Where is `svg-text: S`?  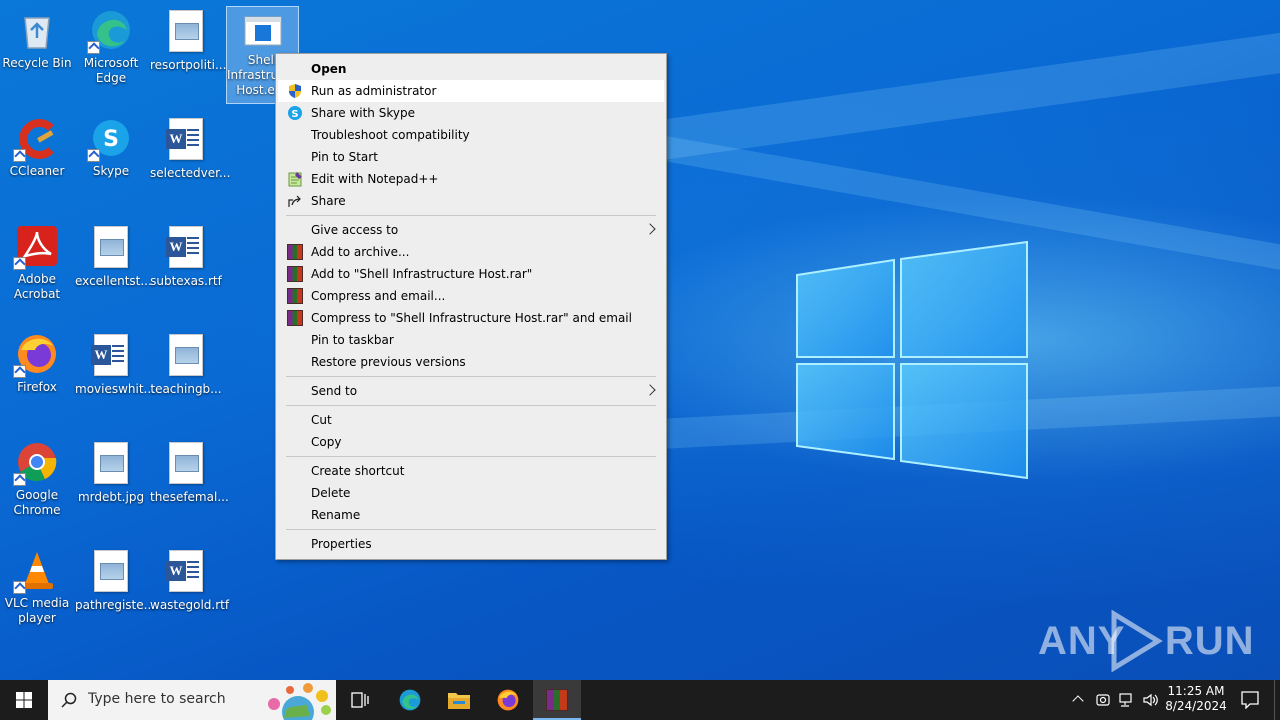
svg-text: S is located at coordinates (294, 114).